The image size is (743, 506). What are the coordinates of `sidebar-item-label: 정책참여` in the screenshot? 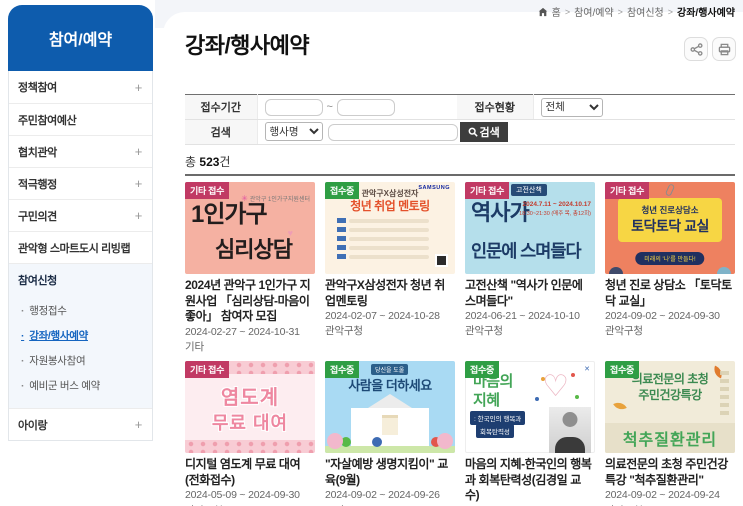 It's located at (37, 88).